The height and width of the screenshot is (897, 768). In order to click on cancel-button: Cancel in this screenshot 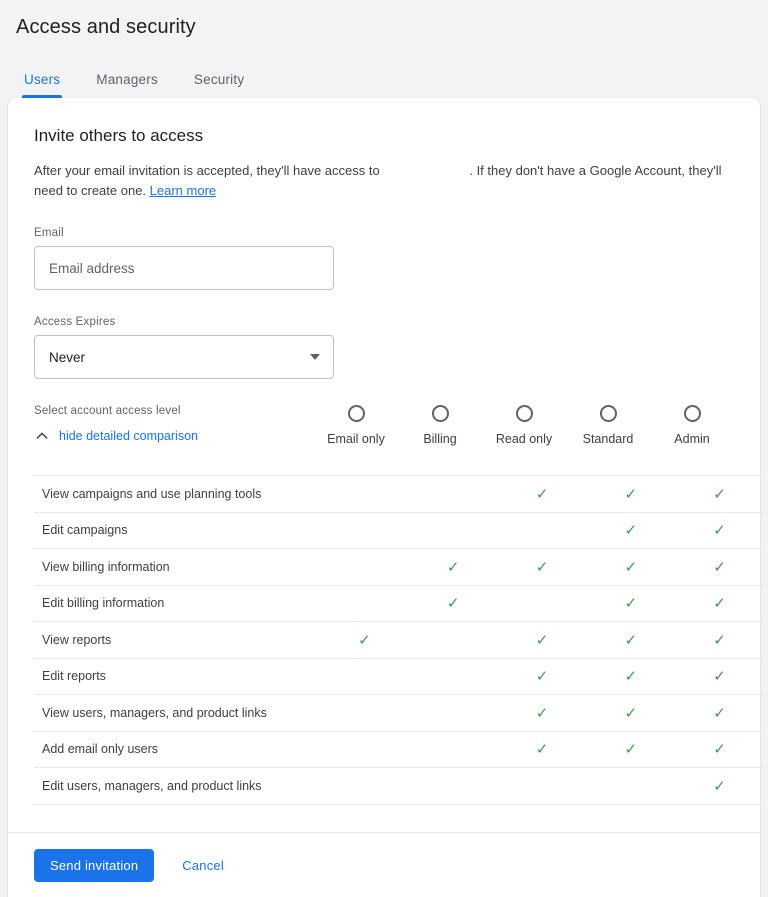, I will do `click(203, 865)`.